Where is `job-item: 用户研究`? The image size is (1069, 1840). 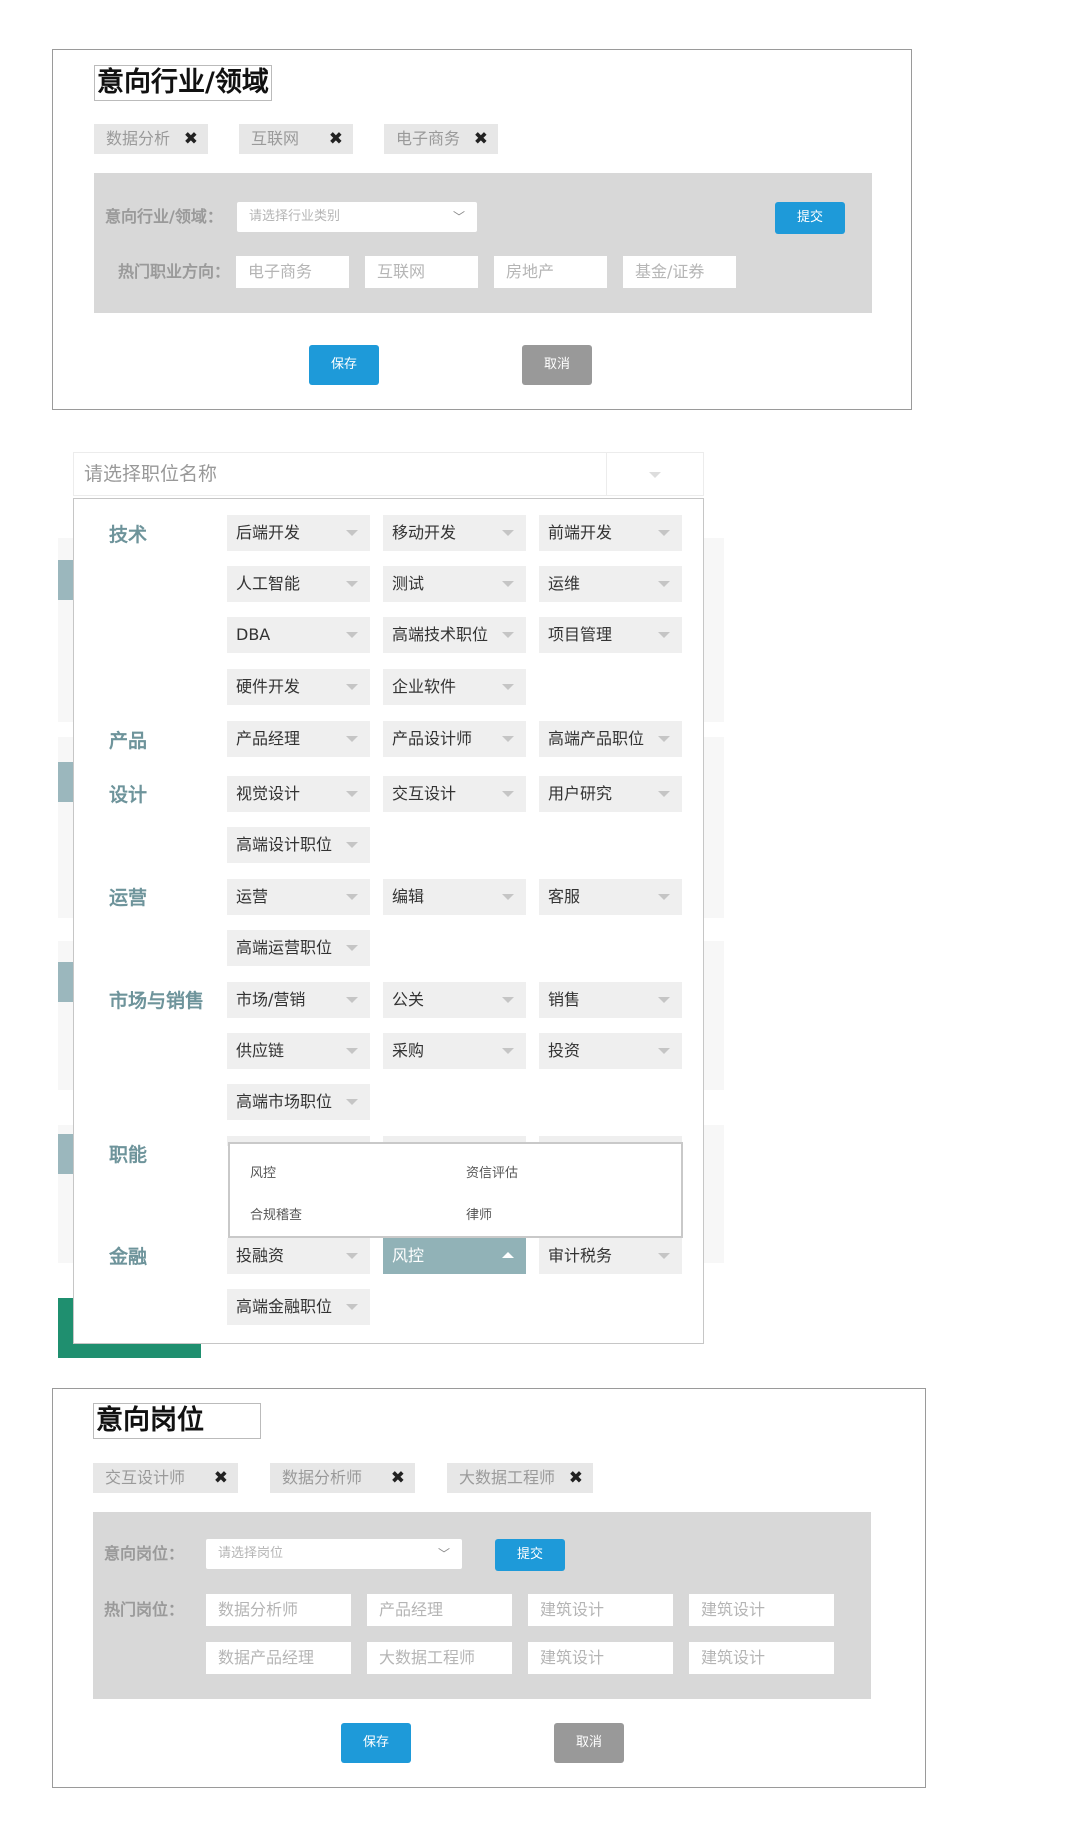 job-item: 用户研究 is located at coordinates (610, 794).